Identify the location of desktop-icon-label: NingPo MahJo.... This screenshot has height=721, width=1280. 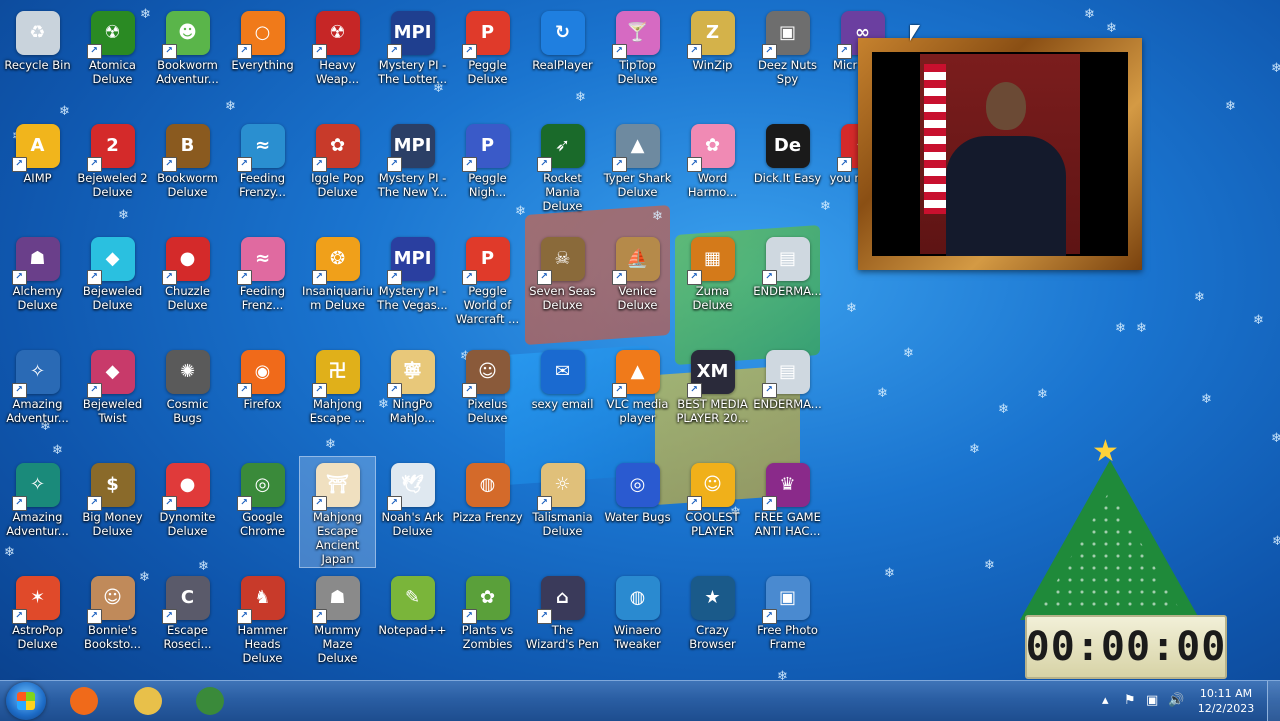
(412, 411).